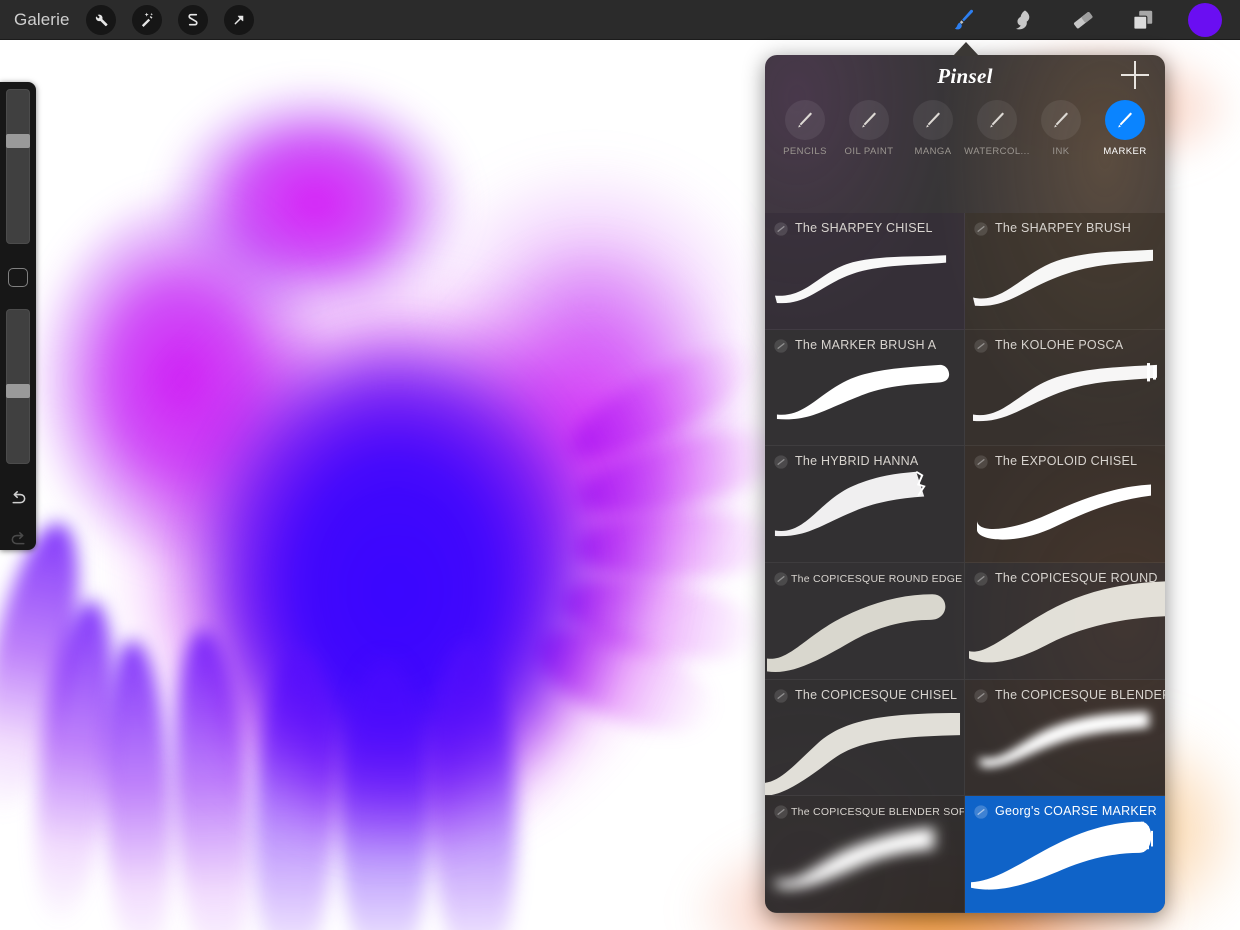 The image size is (1240, 930). I want to click on brush-item: The KOLOHE POSCA, so click(1065, 388).